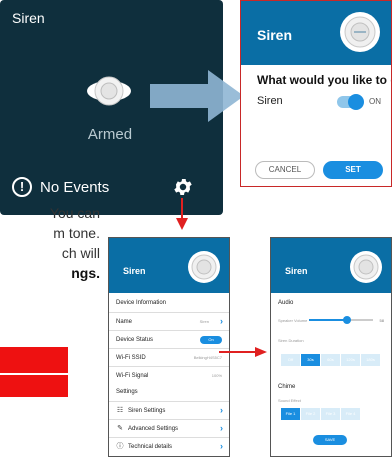 The image size is (392, 457). I want to click on toggle-knob, so click(356, 102).